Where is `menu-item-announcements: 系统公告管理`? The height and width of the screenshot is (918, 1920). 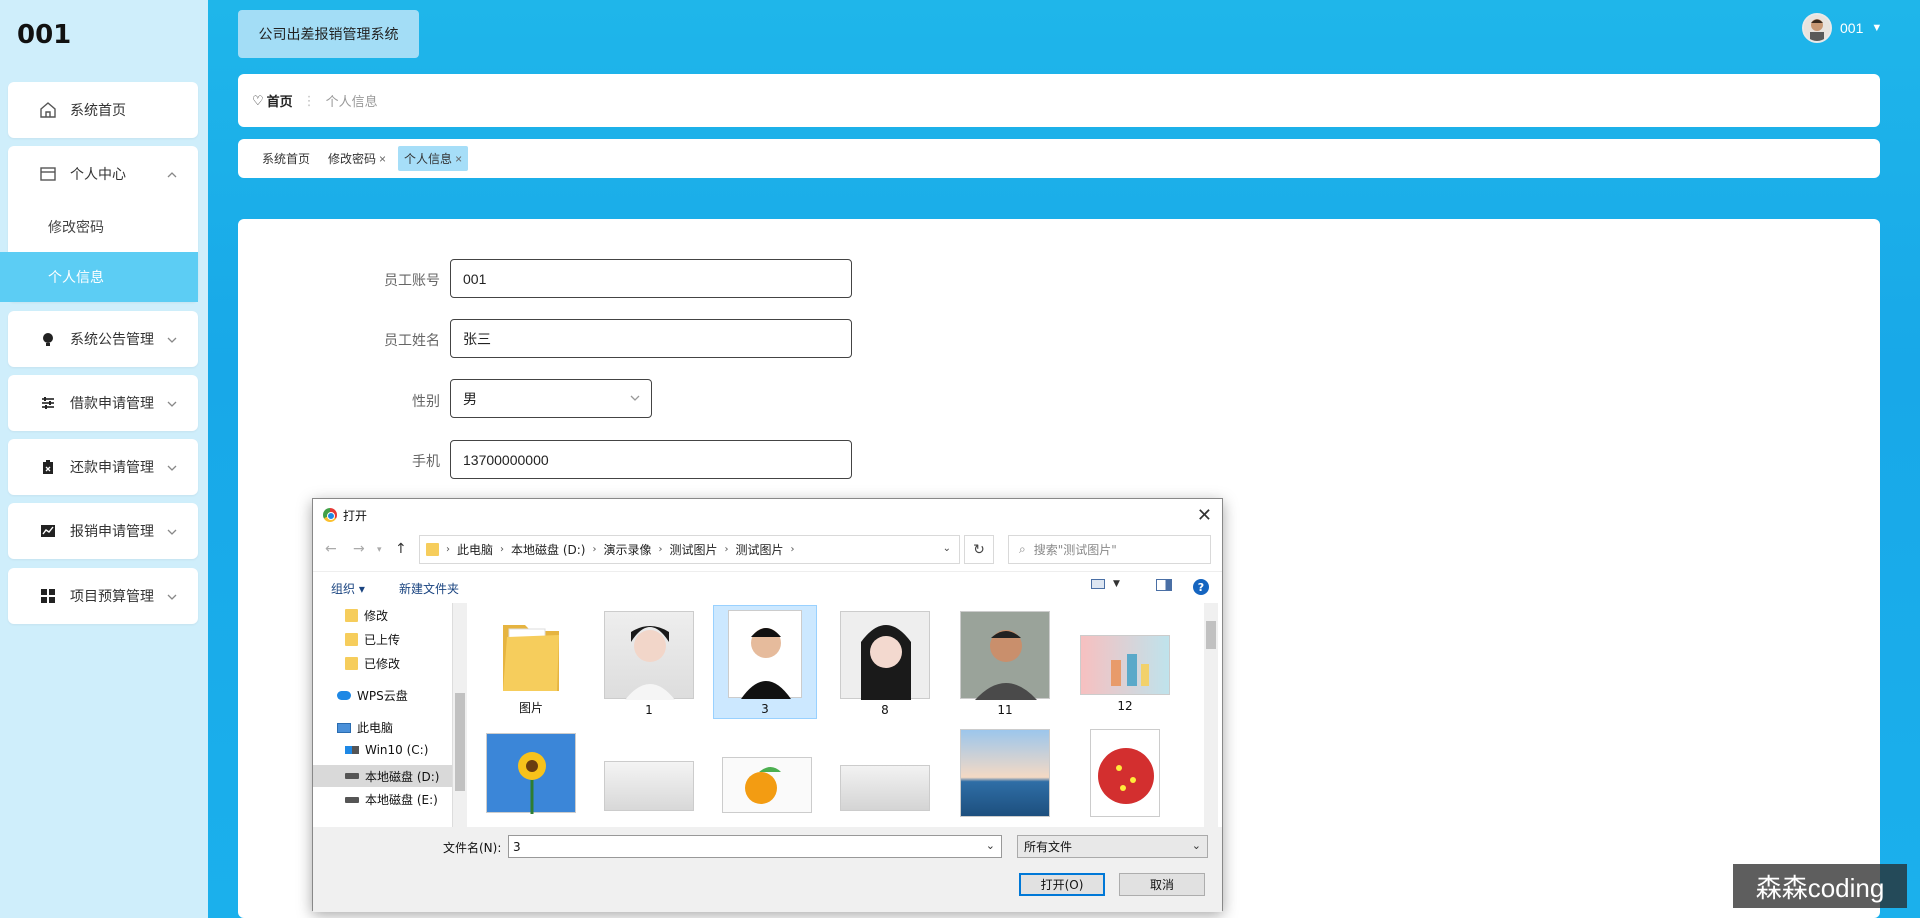
menu-item-announcements: 系统公告管理 is located at coordinates (103, 339).